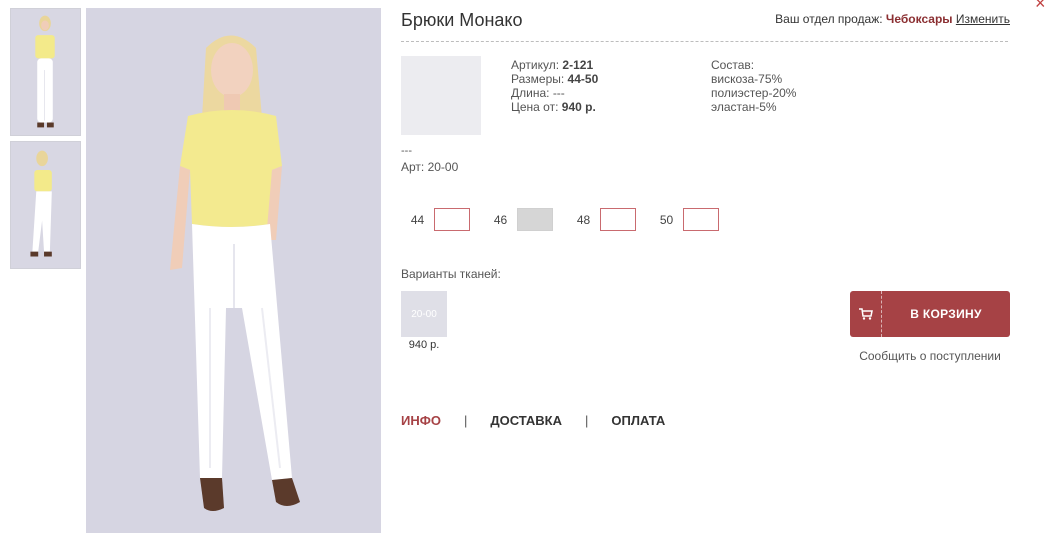  I want to click on product-title: Брюки Монако, so click(462, 20).